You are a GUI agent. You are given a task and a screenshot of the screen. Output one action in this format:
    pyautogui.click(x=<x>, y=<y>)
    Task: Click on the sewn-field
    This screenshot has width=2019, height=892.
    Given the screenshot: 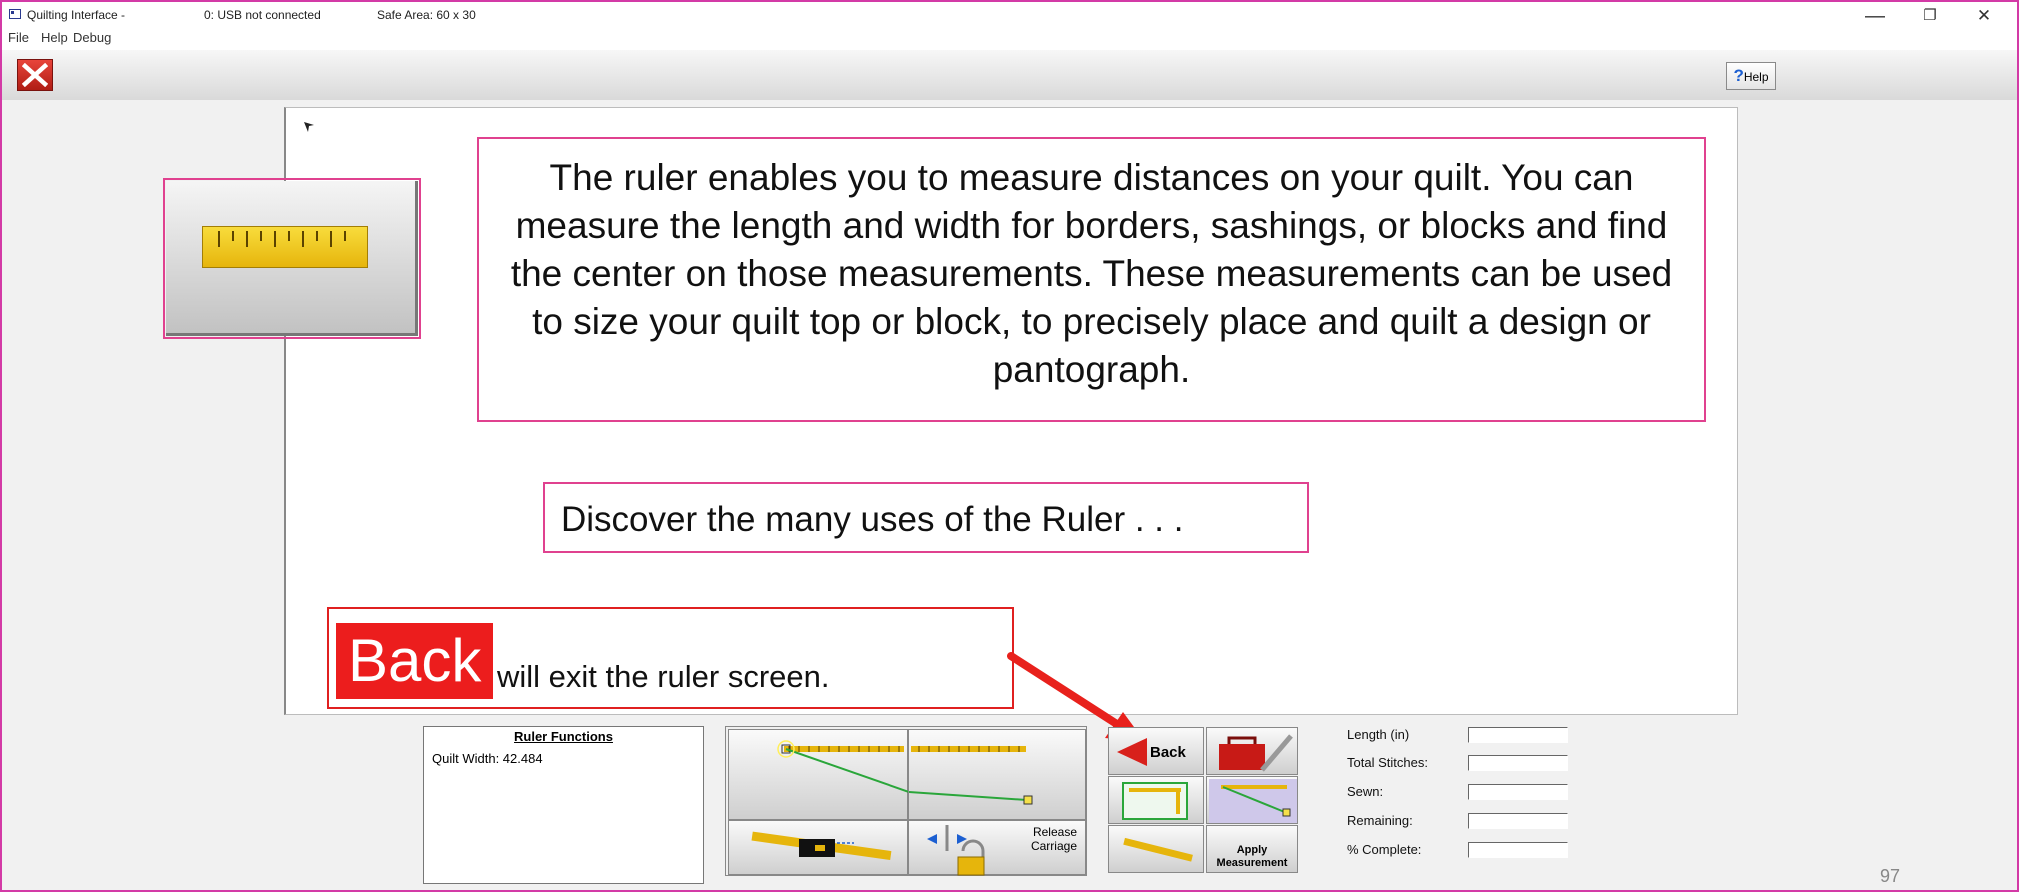 What is the action you would take?
    pyautogui.click(x=1518, y=792)
    